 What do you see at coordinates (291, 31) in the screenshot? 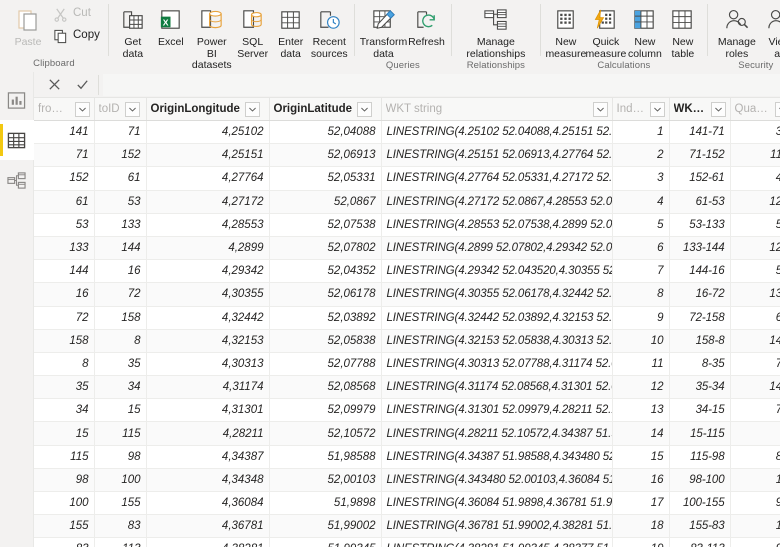
I see `enter-data-button: Enter data` at bounding box center [291, 31].